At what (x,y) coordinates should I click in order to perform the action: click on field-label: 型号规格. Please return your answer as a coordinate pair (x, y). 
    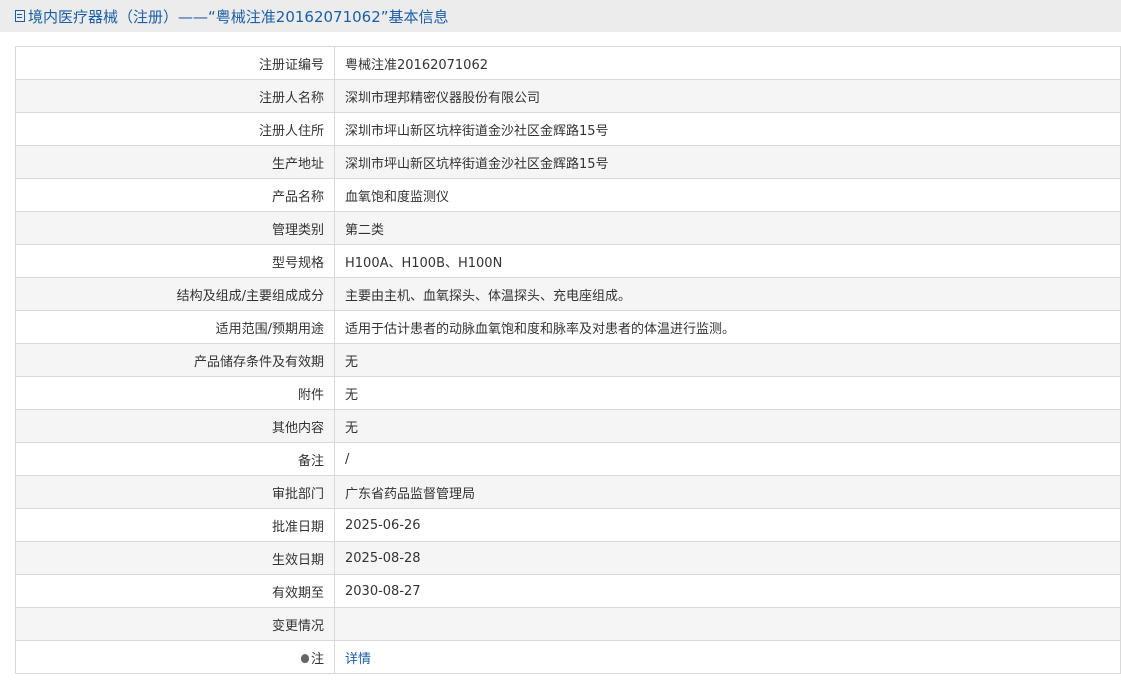
    Looking at the image, I should click on (175, 261).